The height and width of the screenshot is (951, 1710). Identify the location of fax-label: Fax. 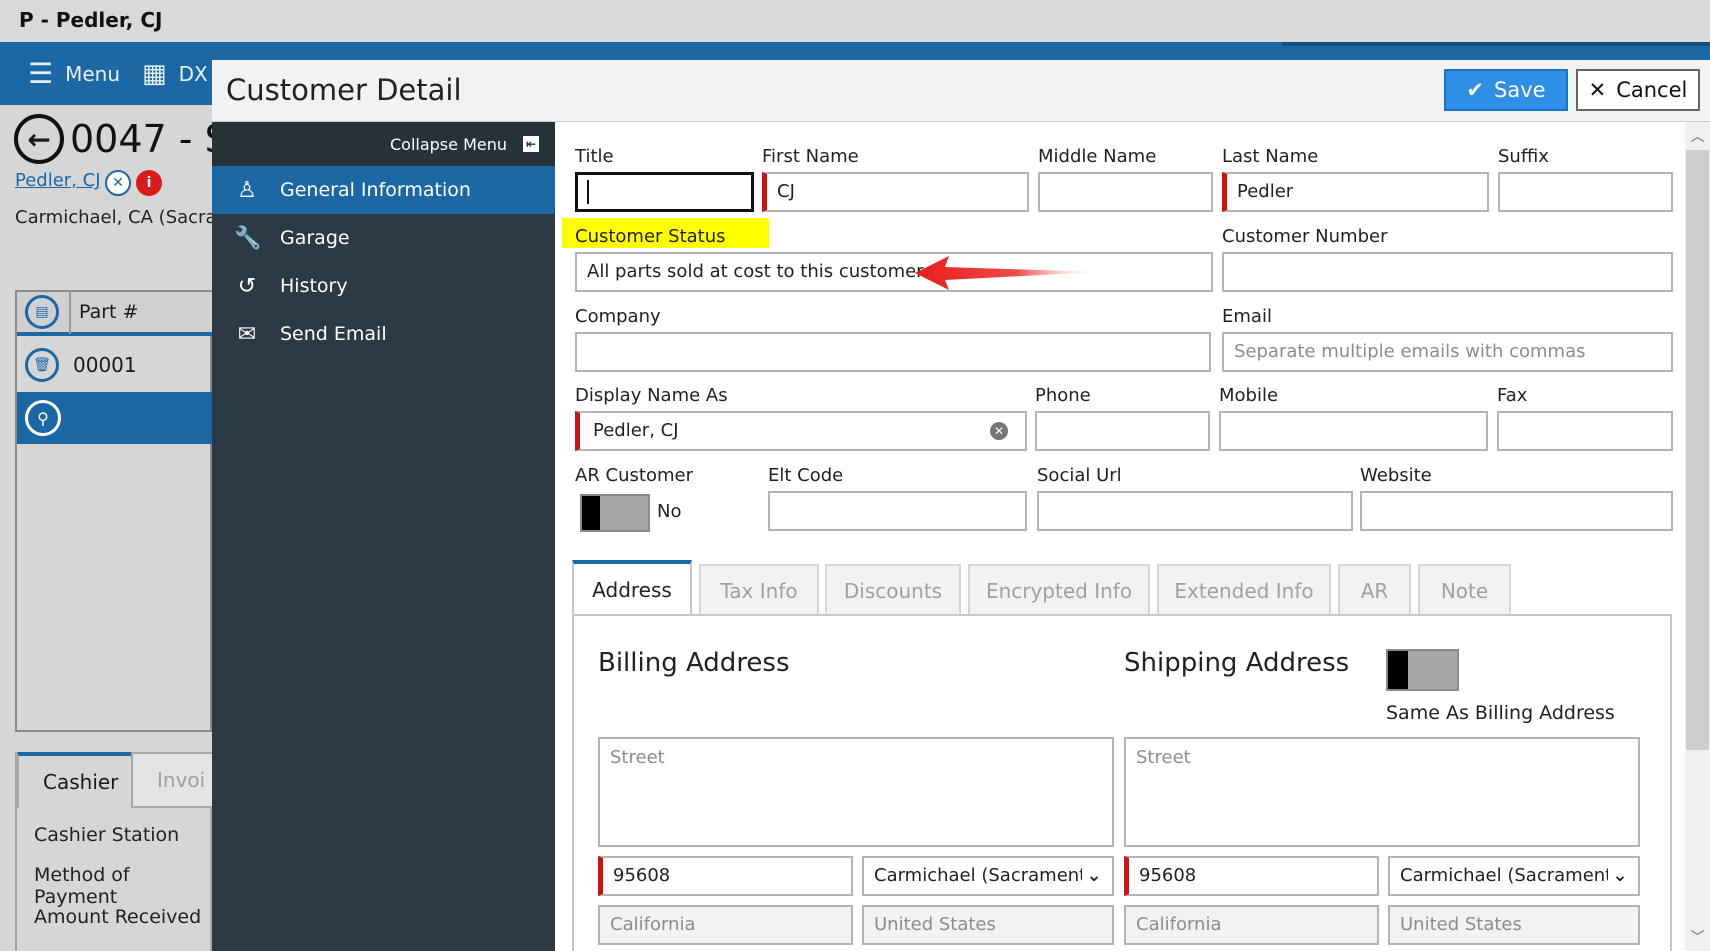
(1512, 395).